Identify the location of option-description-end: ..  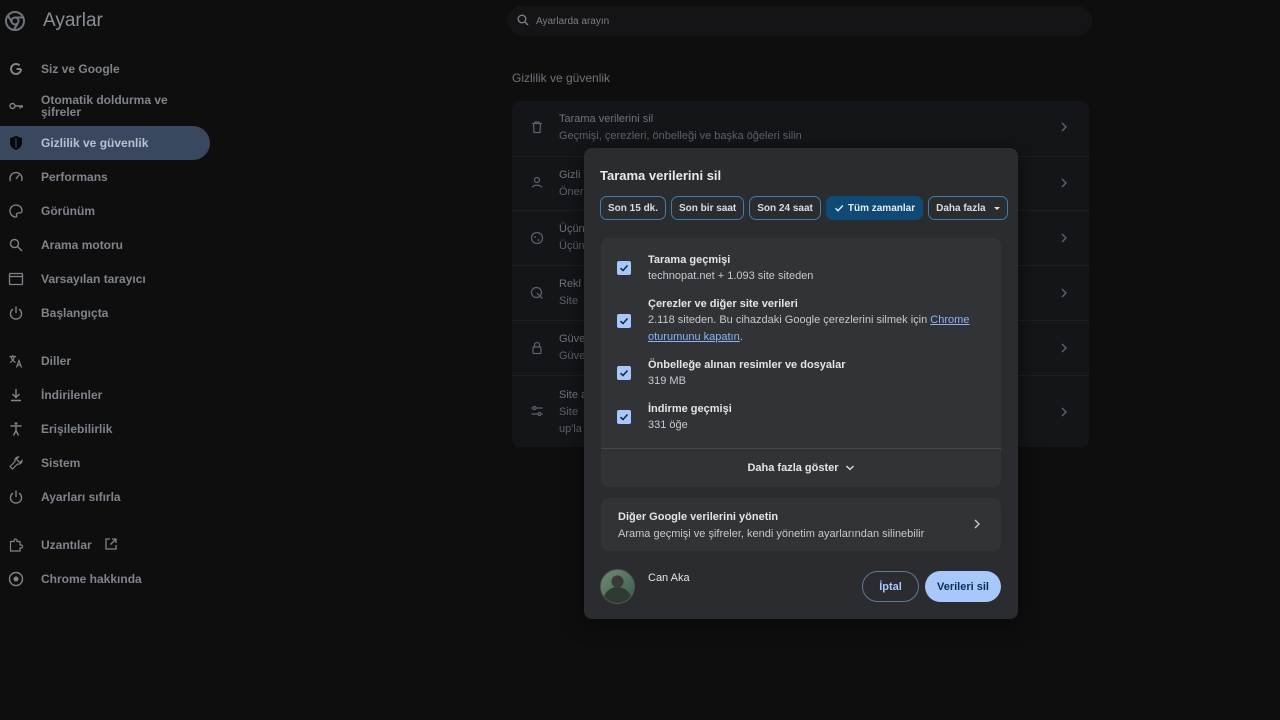
(741, 337).